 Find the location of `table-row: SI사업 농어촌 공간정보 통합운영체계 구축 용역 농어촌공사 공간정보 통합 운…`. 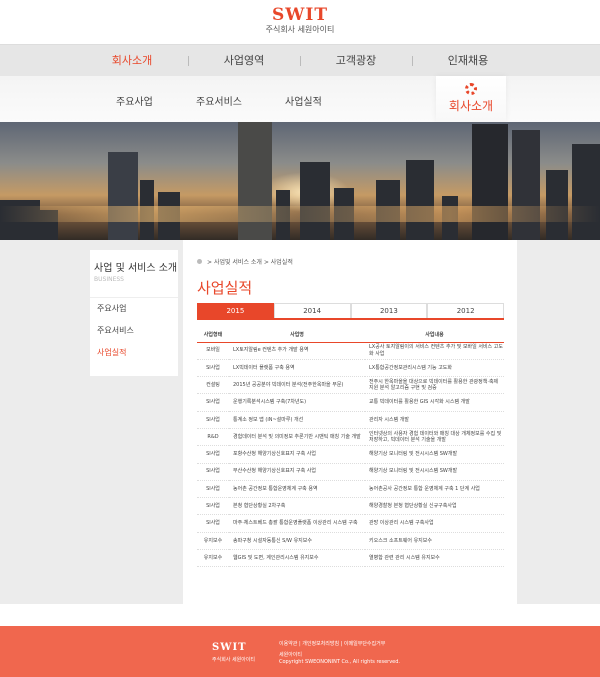

table-row: SI사업 농어촌 공간정보 통합운영체계 구축 용역 농어촌공사 공간정보 통합 운… is located at coordinates (350, 489).